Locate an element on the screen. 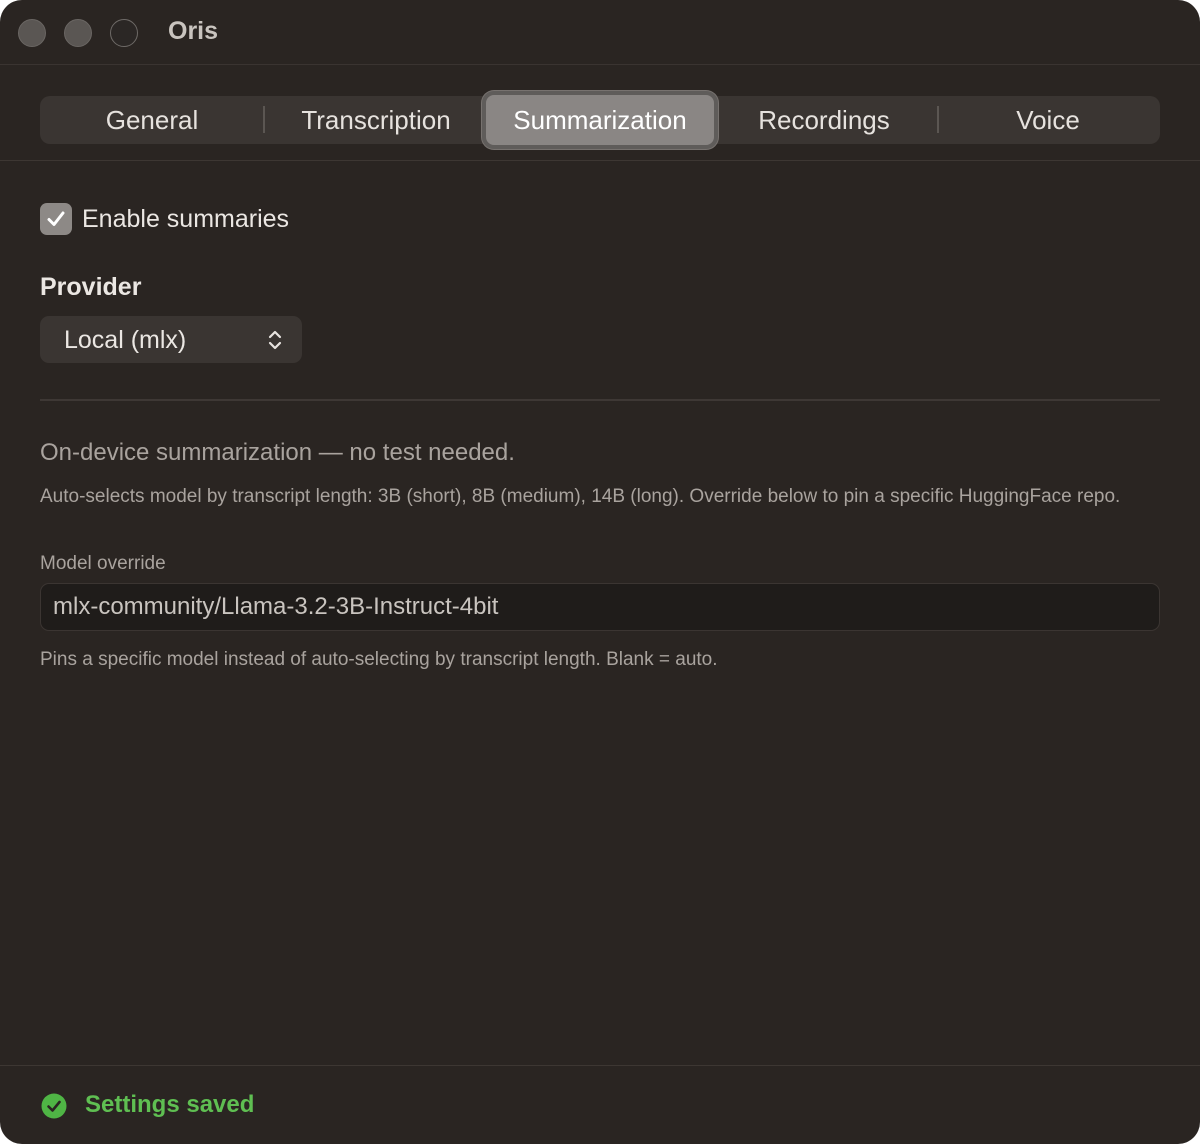  provider-heading: Provider is located at coordinates (91, 287).